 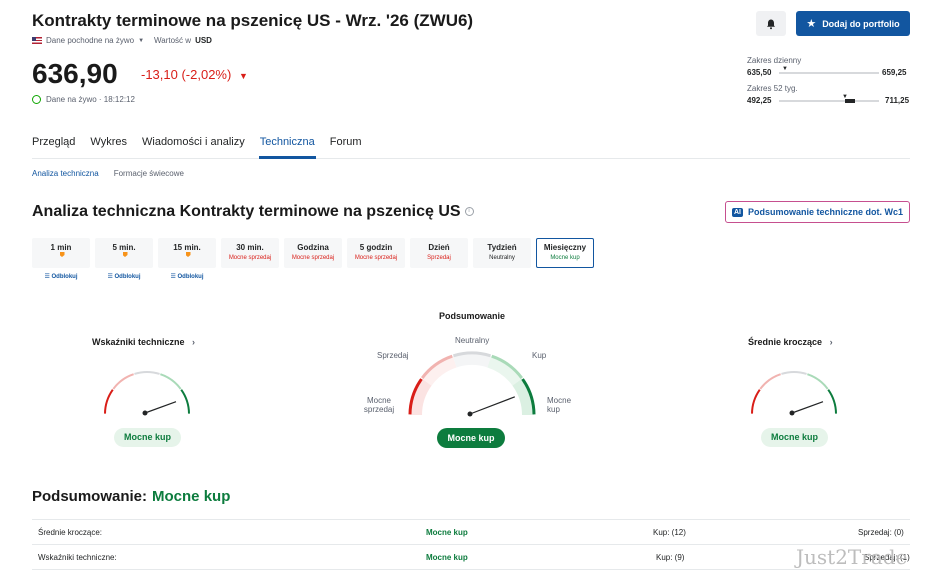 What do you see at coordinates (853, 23) in the screenshot?
I see `add-to-portfolio-button: ★ Dodaj do portfolio` at bounding box center [853, 23].